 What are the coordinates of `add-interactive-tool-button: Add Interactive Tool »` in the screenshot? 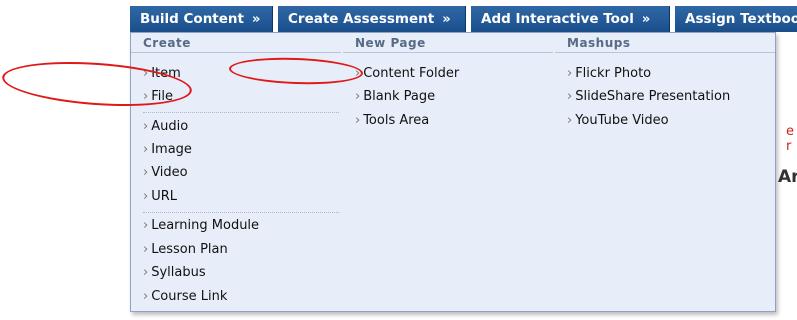 It's located at (570, 19).